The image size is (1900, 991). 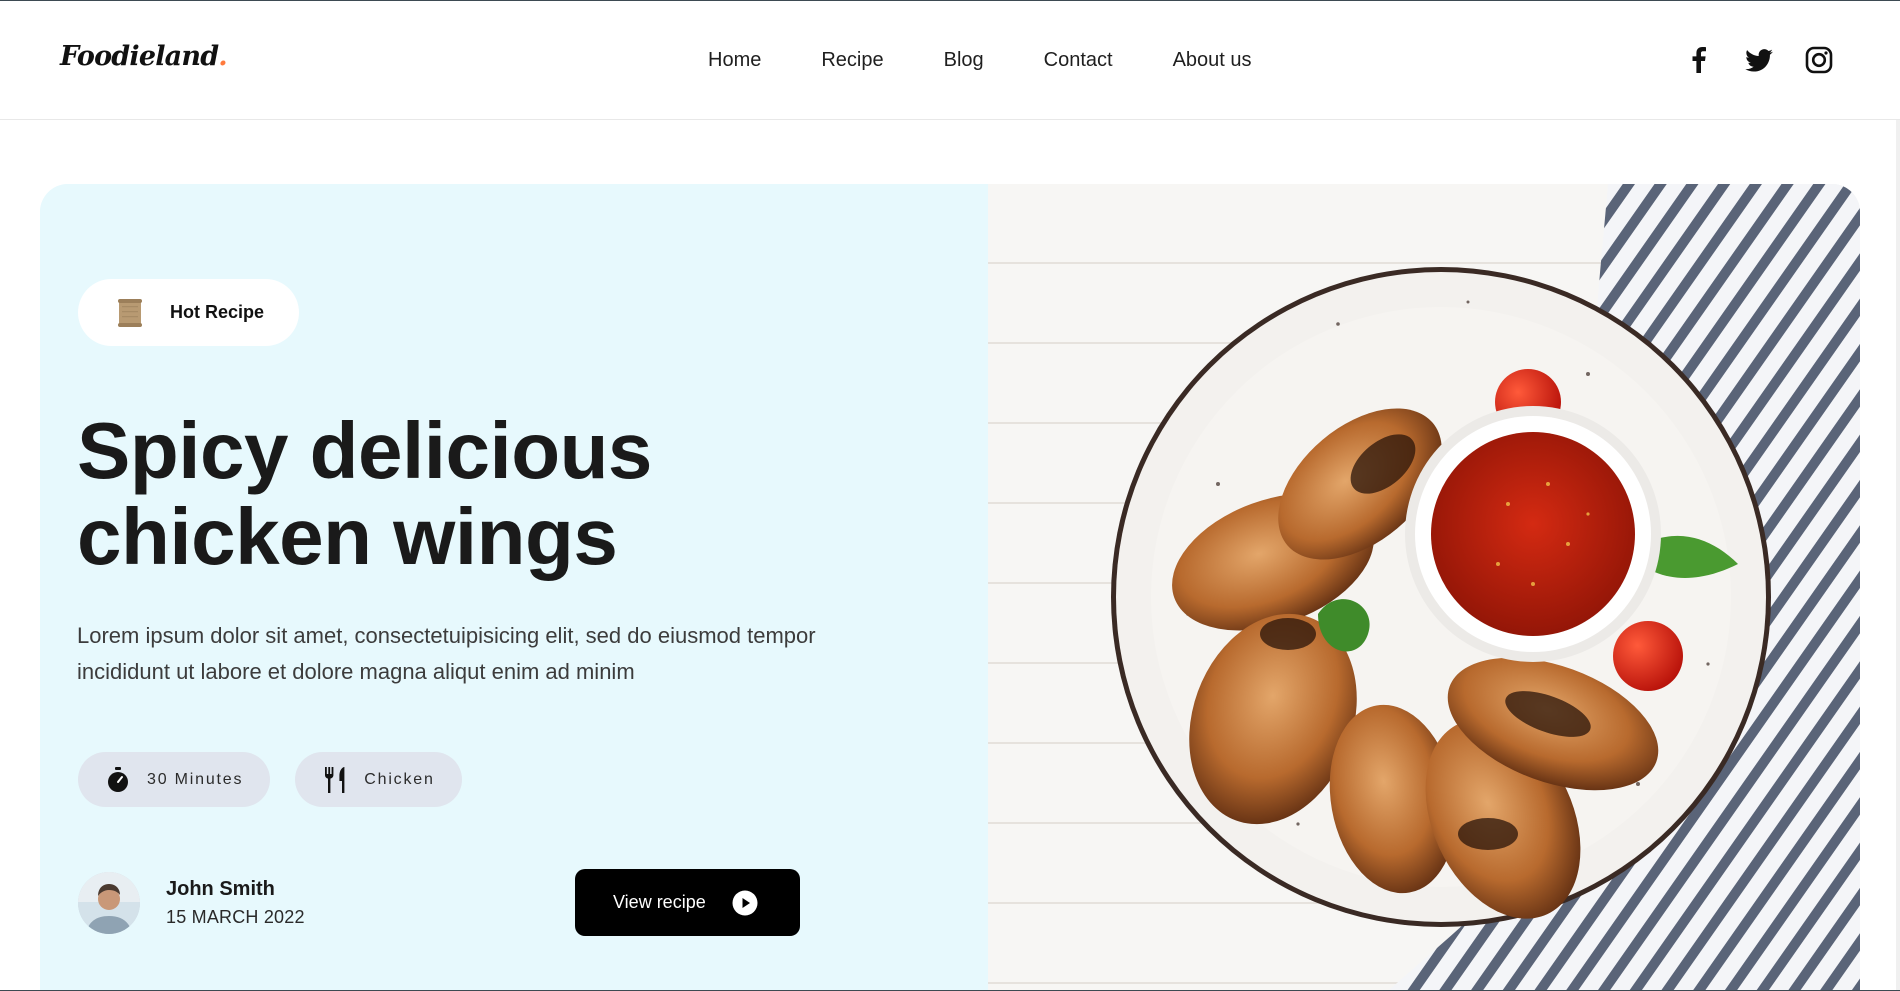 I want to click on social-links, so click(x=1759, y=60).